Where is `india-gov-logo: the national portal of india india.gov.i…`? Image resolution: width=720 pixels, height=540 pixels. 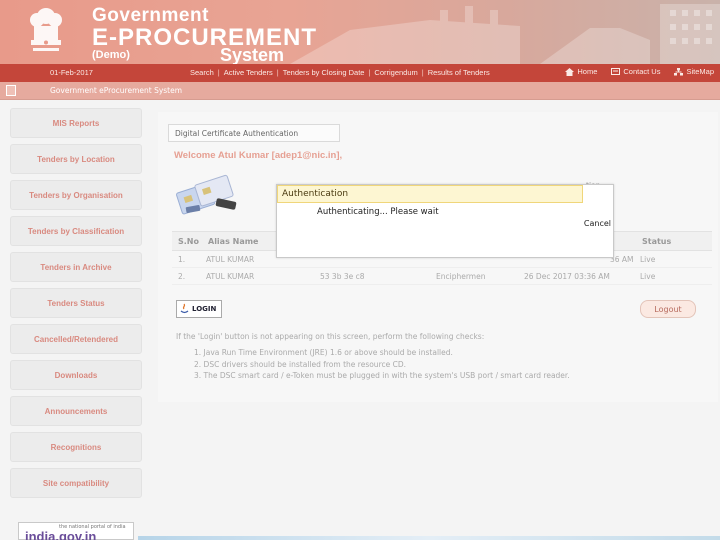 india-gov-logo: the national portal of india india.gov.i… is located at coordinates (76, 531).